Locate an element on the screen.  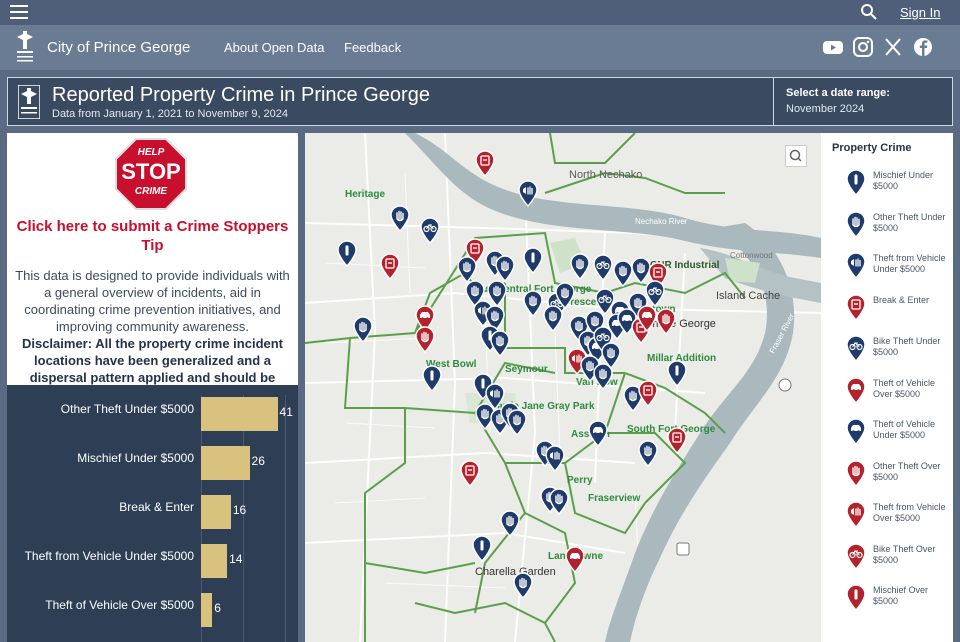
nav-link-feedback: Feedback is located at coordinates (372, 47).